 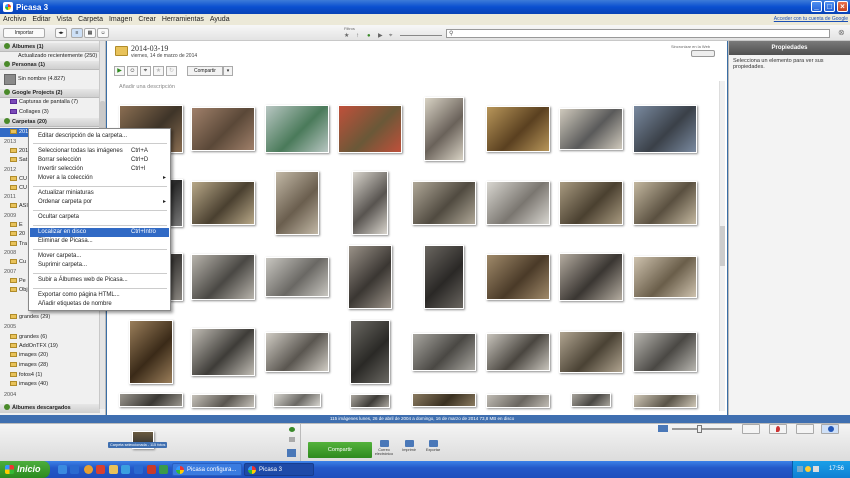 What do you see at coordinates (138, 469) in the screenshot?
I see `quicklaunch-word-icon` at bounding box center [138, 469].